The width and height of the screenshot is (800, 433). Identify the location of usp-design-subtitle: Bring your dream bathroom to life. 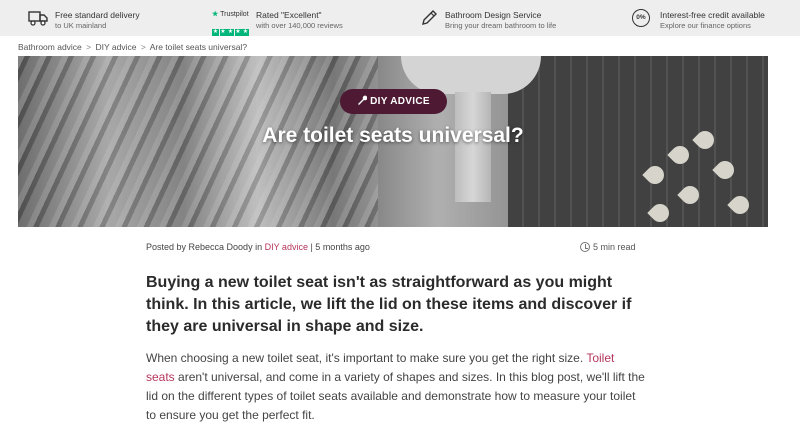
(501, 25).